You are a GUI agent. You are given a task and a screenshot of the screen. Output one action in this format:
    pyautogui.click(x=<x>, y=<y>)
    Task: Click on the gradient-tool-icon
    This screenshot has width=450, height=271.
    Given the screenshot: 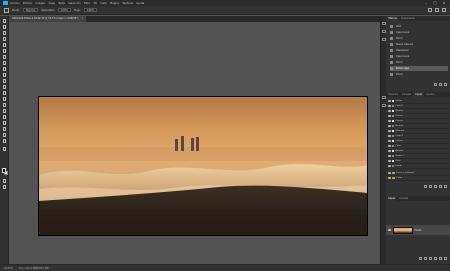 What is the action you would take?
    pyautogui.click(x=4, y=93)
    